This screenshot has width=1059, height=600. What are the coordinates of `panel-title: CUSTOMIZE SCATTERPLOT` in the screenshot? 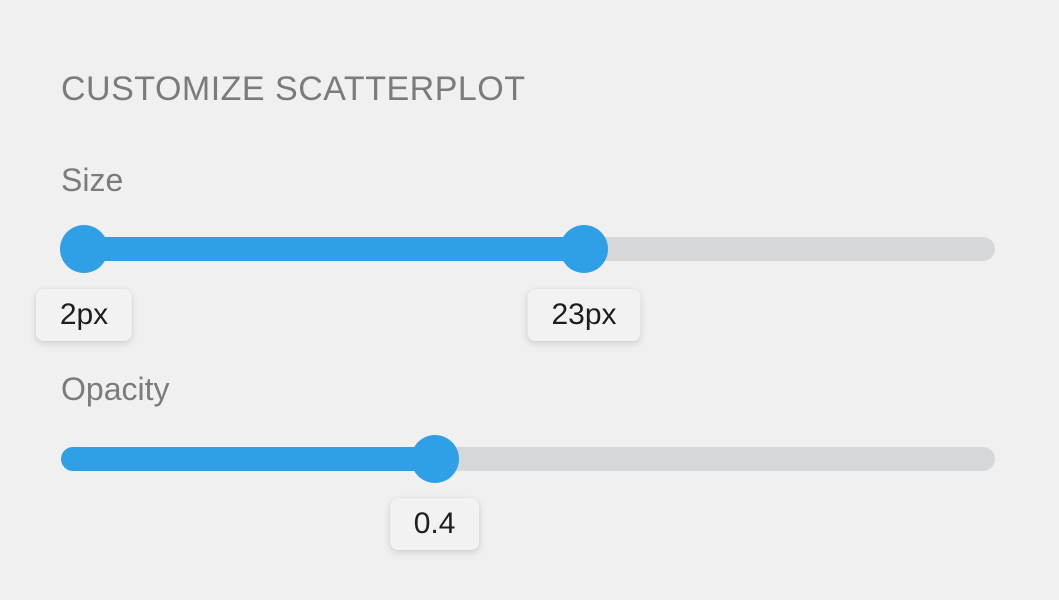 It's located at (293, 89).